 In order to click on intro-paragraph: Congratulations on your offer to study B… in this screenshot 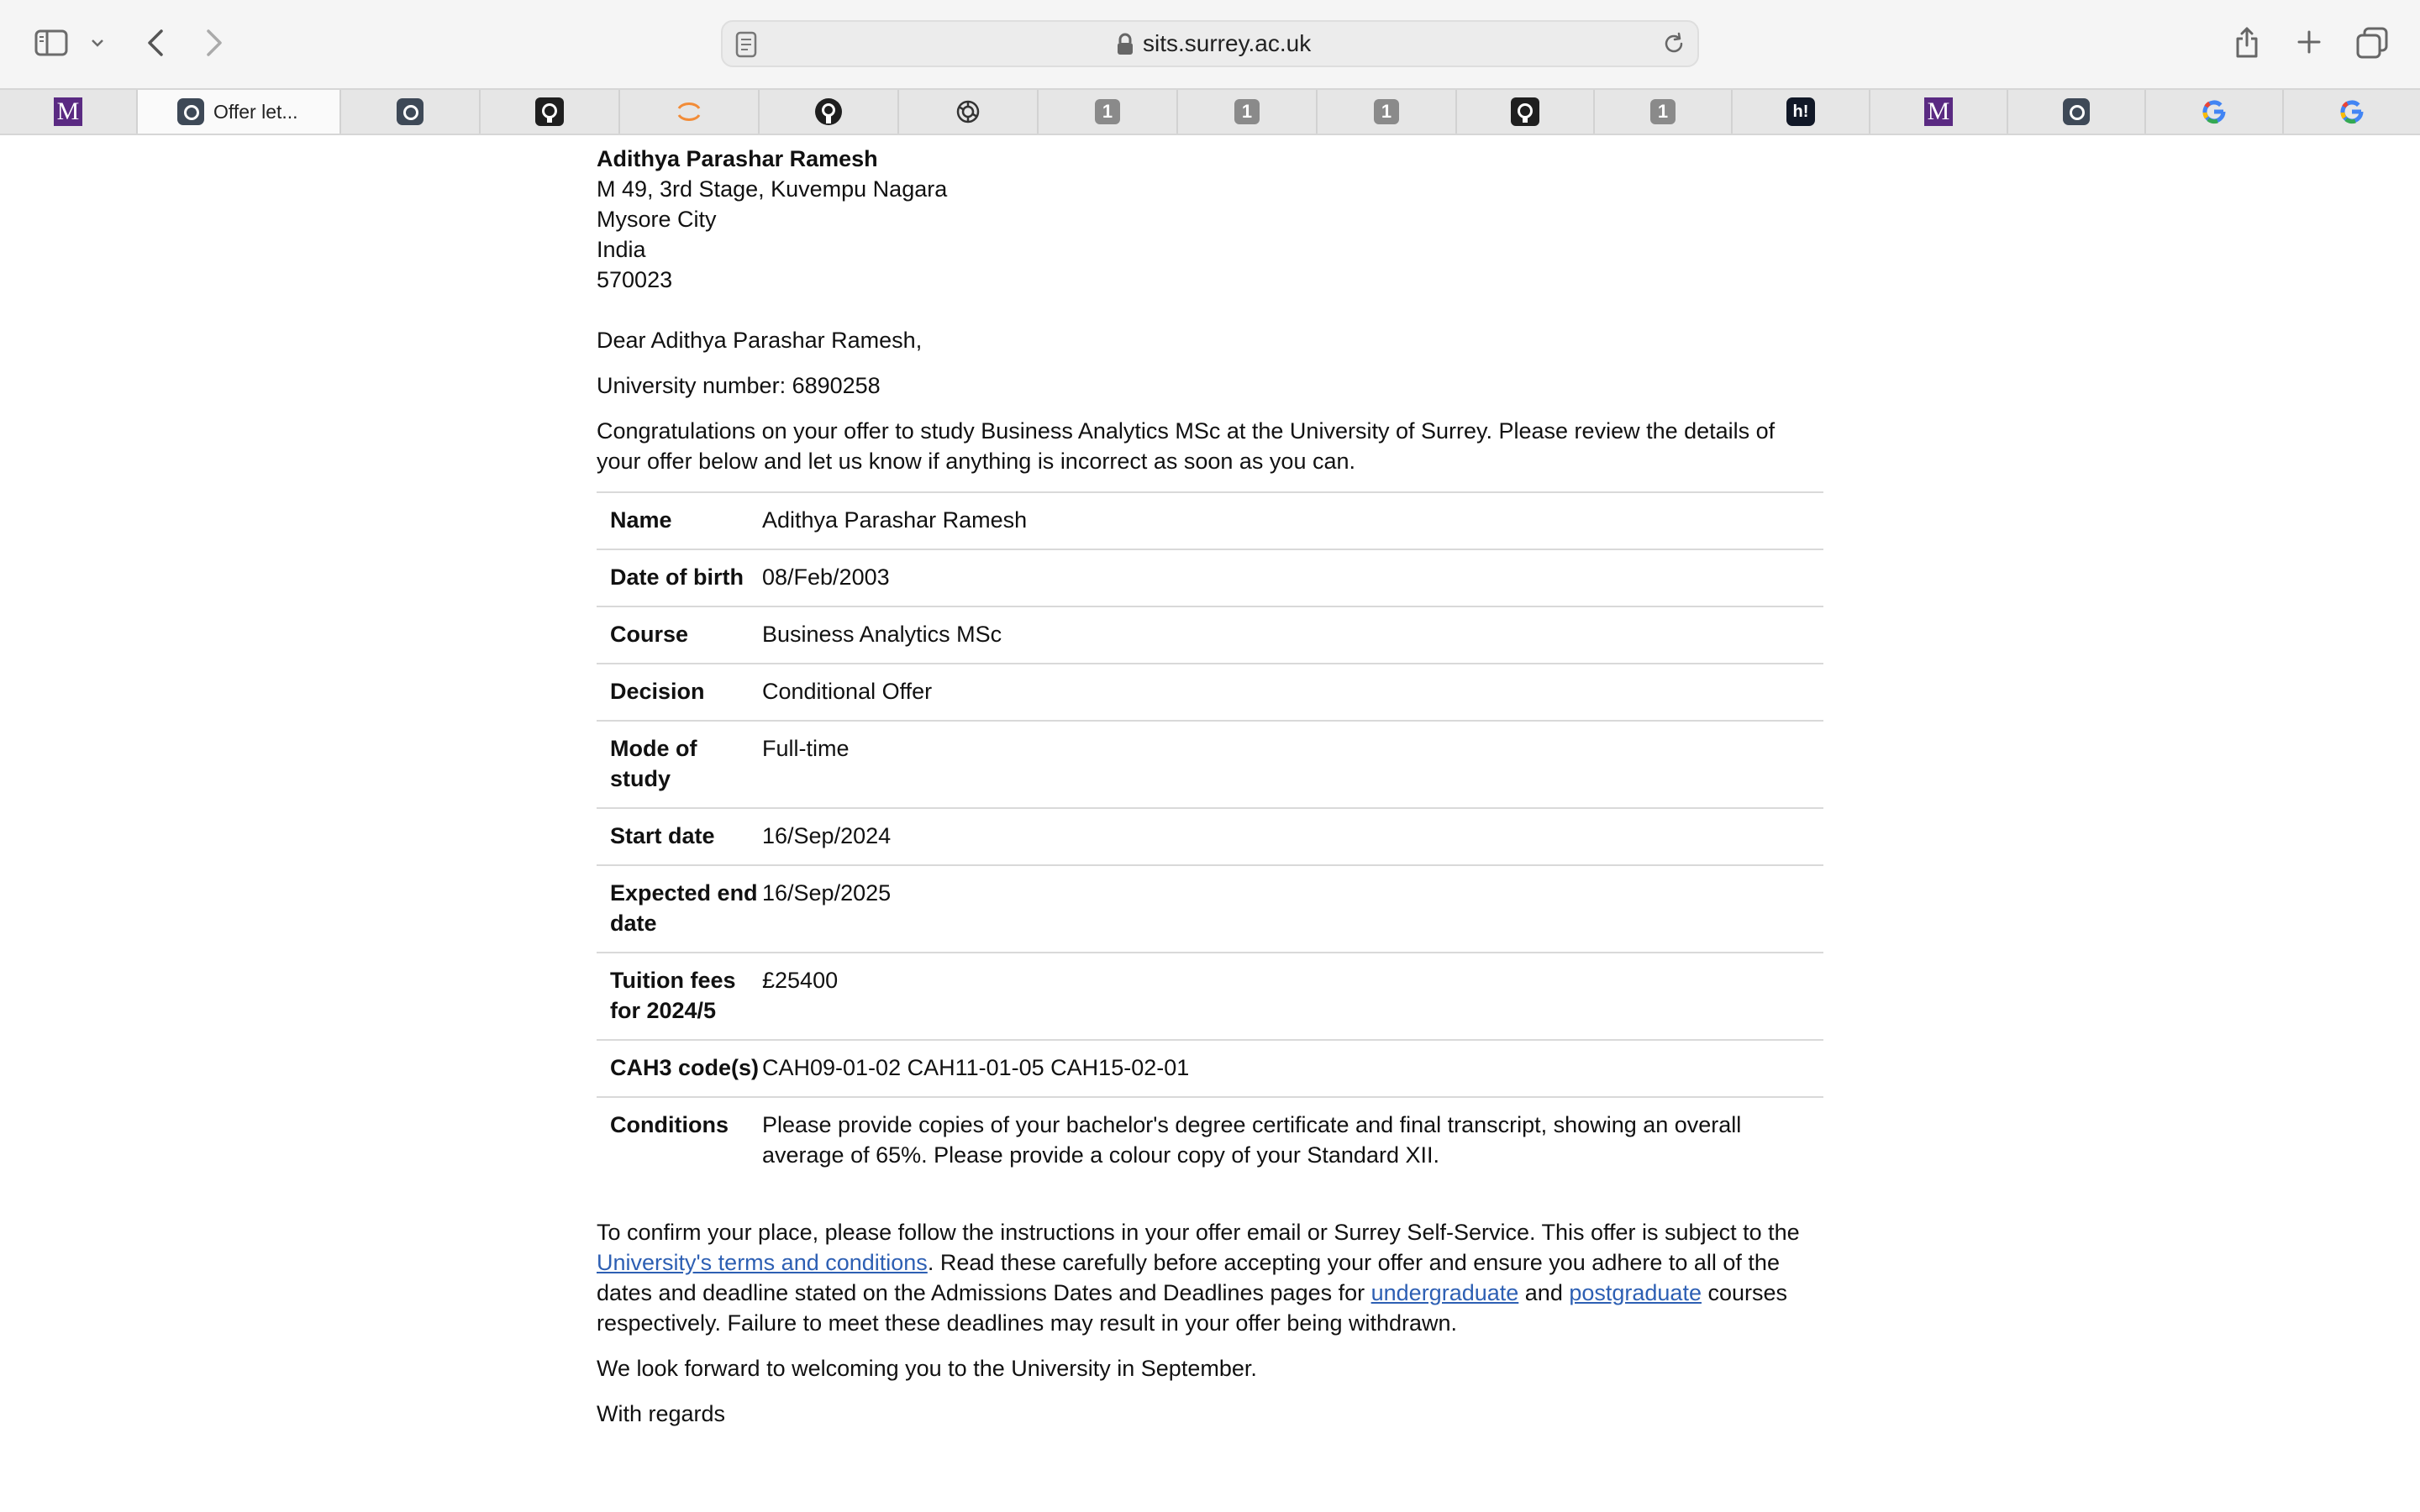, I will do `click(1186, 446)`.